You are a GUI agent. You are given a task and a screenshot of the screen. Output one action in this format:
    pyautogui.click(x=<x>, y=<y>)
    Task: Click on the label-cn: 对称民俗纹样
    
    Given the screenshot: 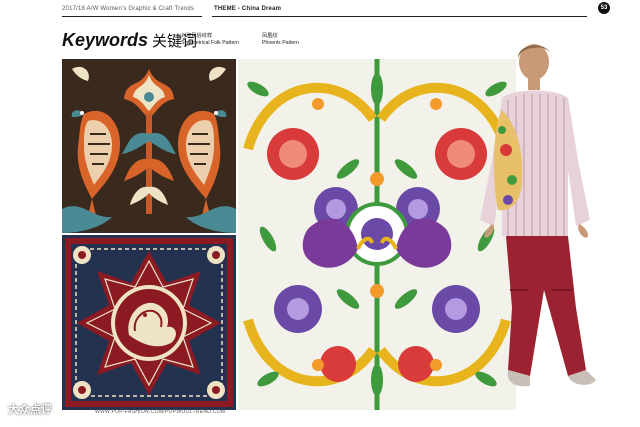 What is the action you would take?
    pyautogui.click(x=197, y=36)
    